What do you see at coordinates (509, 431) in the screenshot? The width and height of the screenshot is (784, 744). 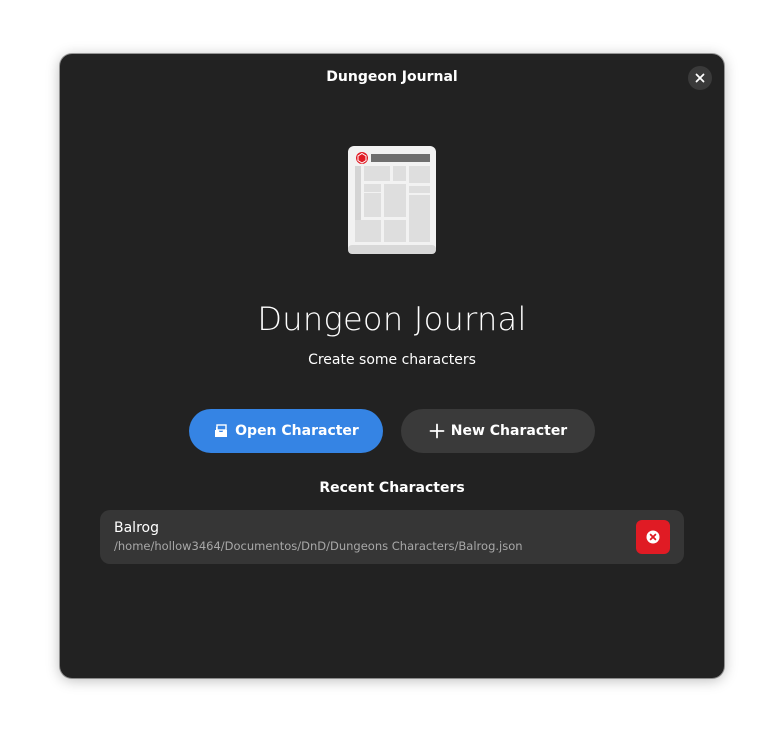 I see `new-character-label: New Character` at bounding box center [509, 431].